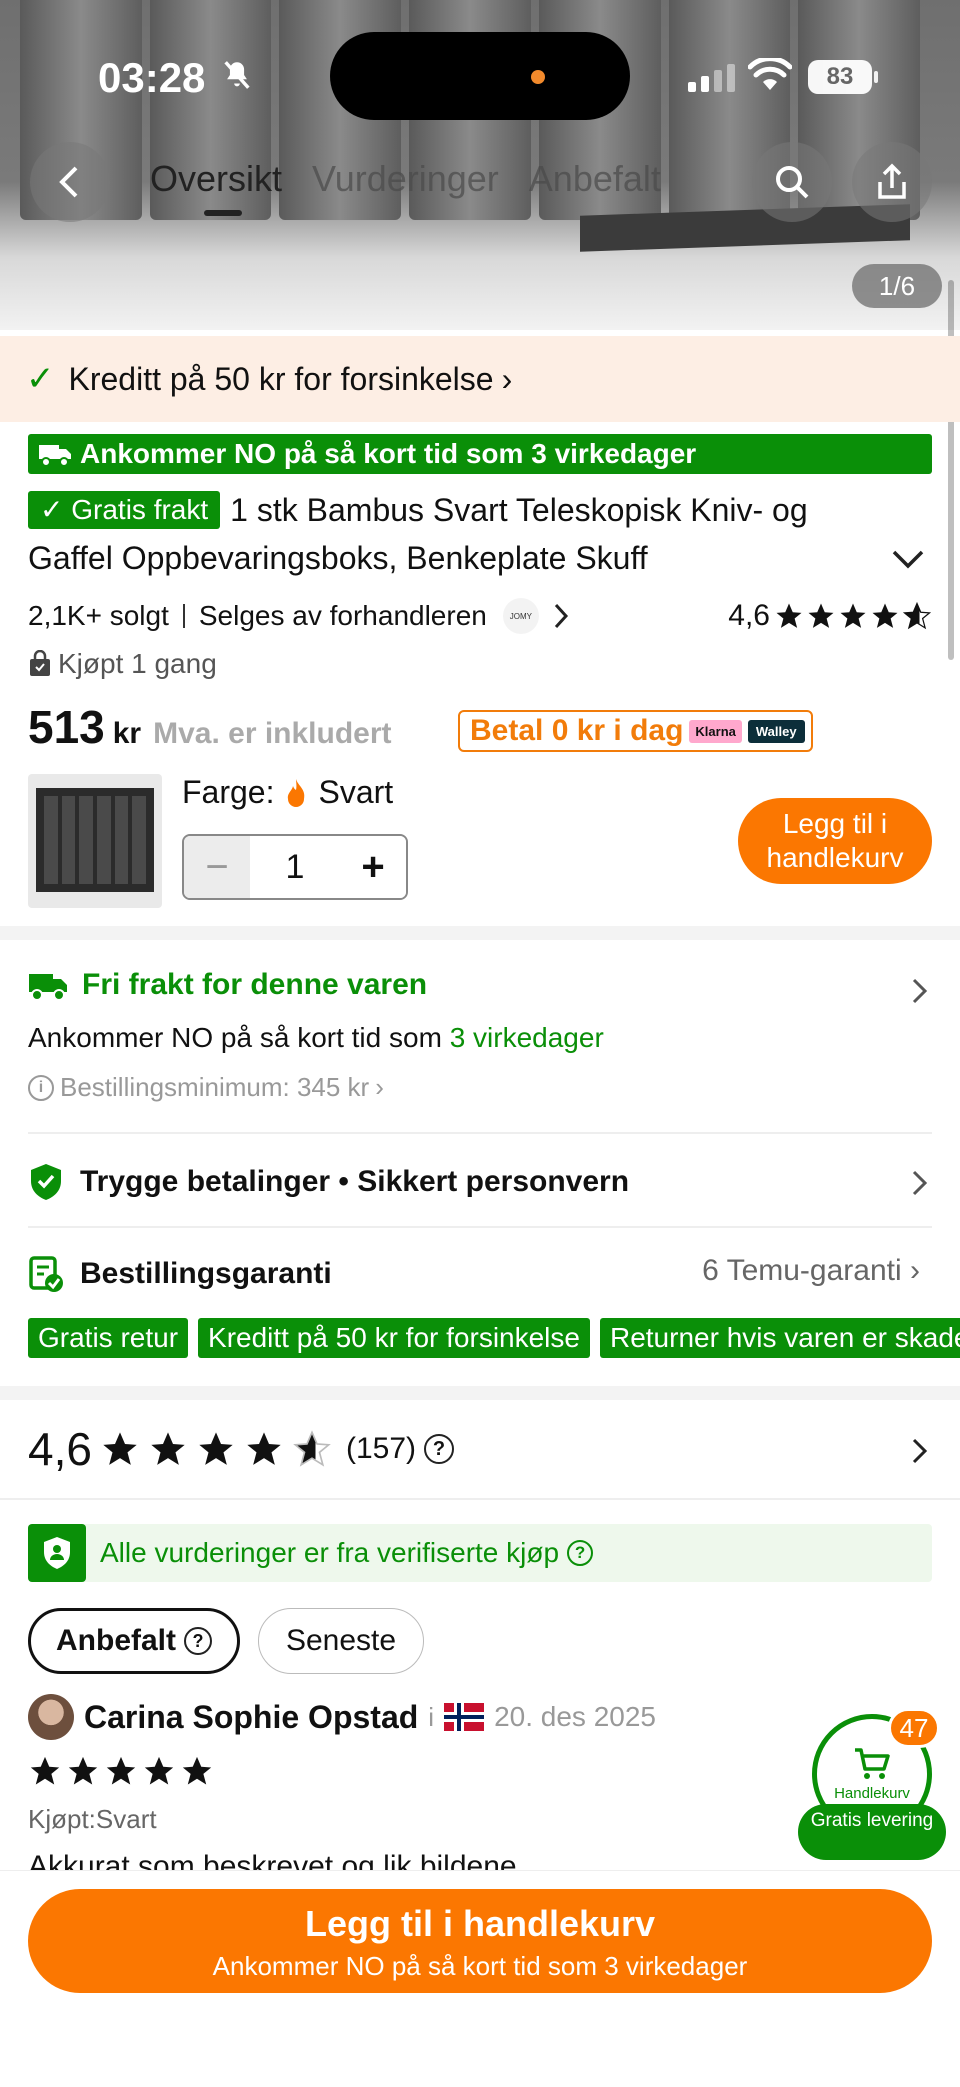  I want to click on secure-payment-row: Trygge betalinger • Sikkert personvern, so click(328, 1182).